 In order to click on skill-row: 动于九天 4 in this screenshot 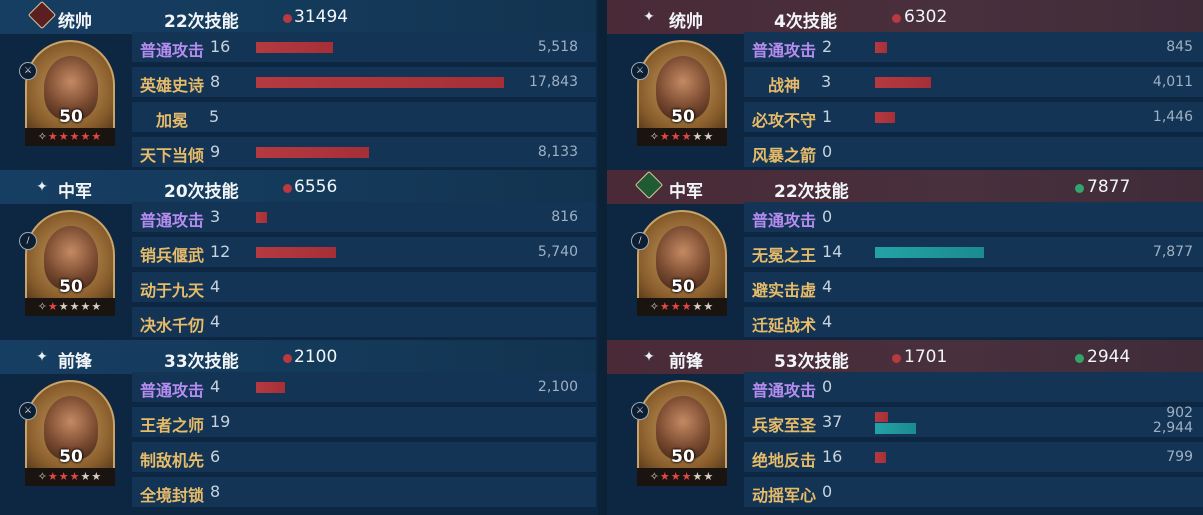, I will do `click(364, 287)`.